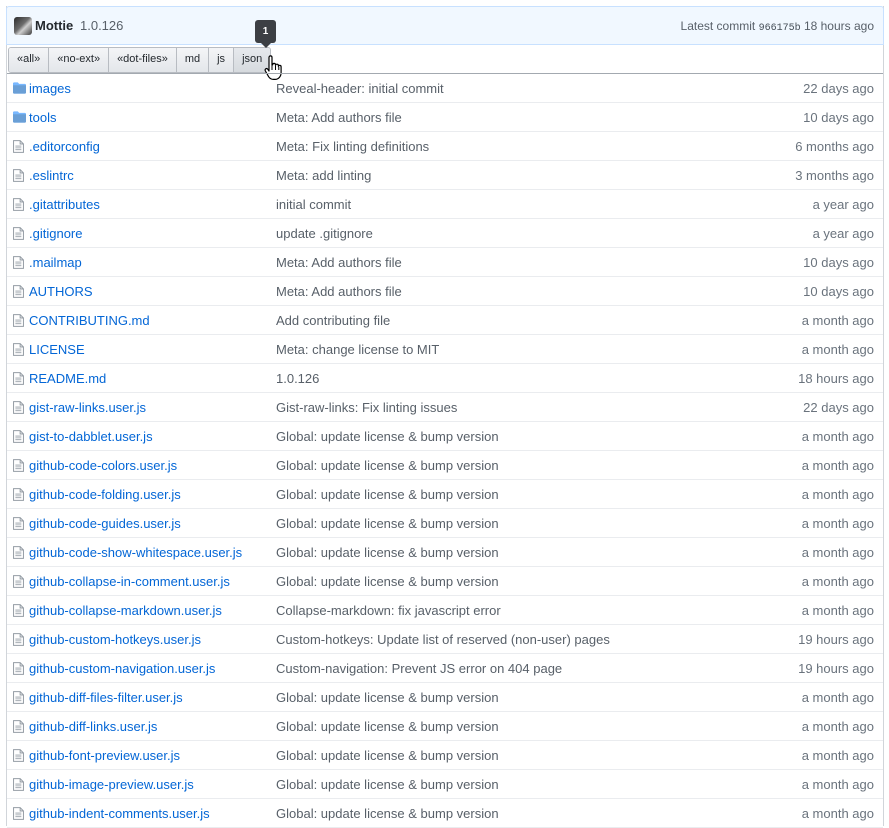  Describe the element at coordinates (323, 175) in the screenshot. I see `commit-message-link: Meta: add linting` at that location.